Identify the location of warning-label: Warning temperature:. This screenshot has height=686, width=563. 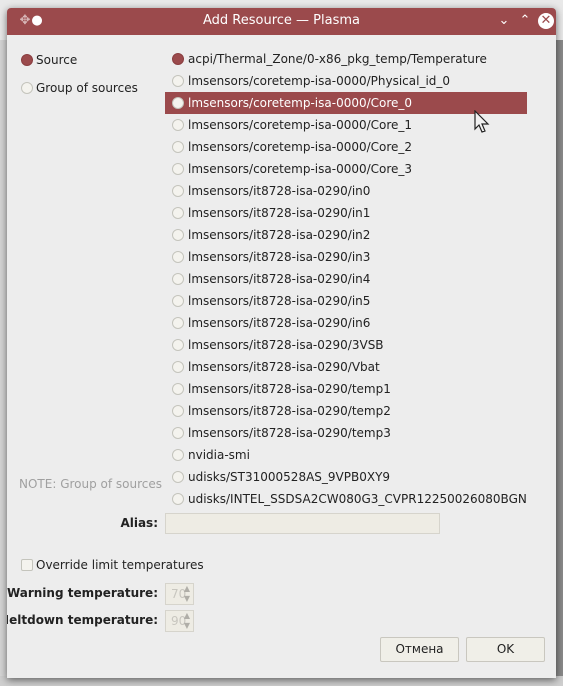
(82, 593).